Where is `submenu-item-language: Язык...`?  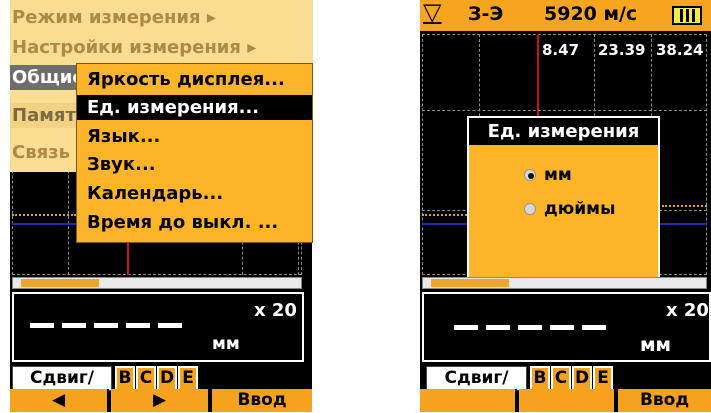 submenu-item-language: Язык... is located at coordinates (194, 136).